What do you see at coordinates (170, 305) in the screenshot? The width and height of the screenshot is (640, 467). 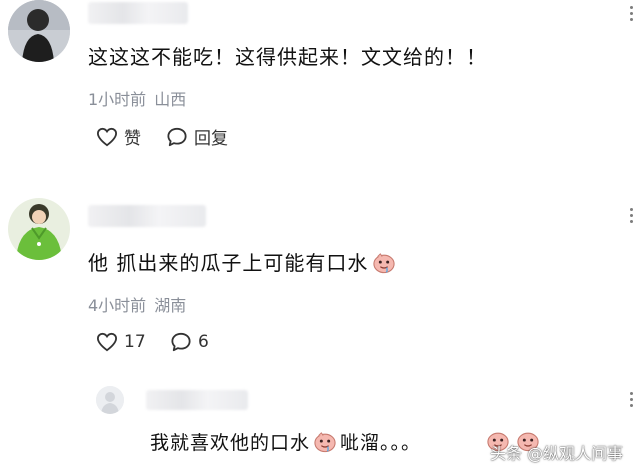 I see `comment-location-2: 湖南` at bounding box center [170, 305].